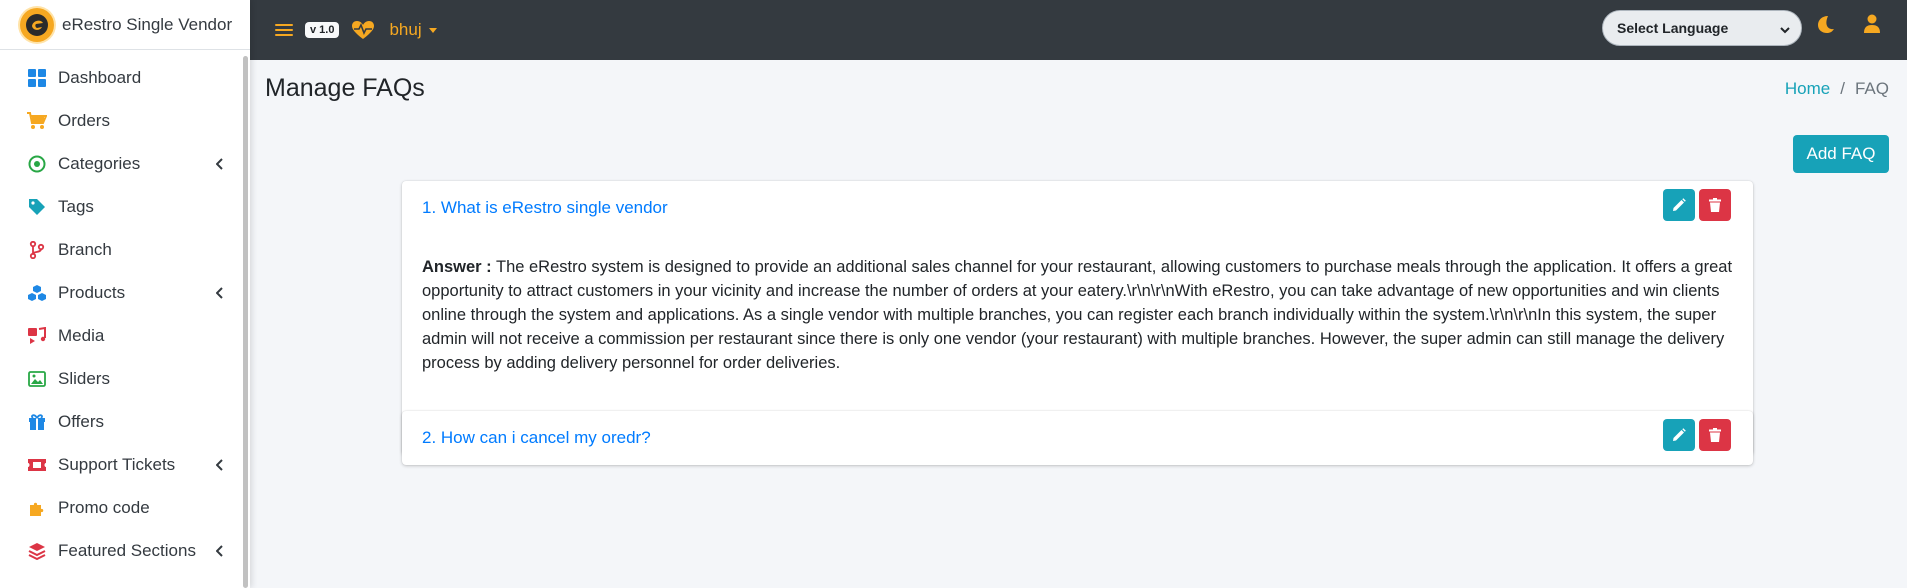  What do you see at coordinates (81, 335) in the screenshot?
I see `sidebar-item-label: Media` at bounding box center [81, 335].